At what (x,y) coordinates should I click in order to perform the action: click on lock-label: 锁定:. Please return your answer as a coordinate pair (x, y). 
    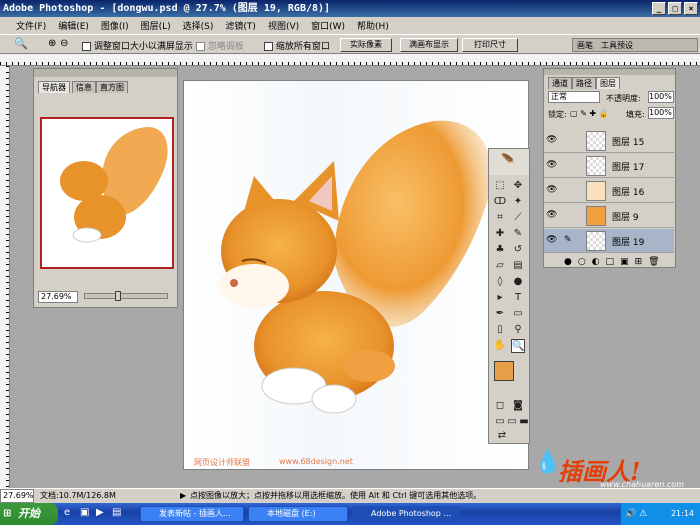
    Looking at the image, I should click on (557, 114).